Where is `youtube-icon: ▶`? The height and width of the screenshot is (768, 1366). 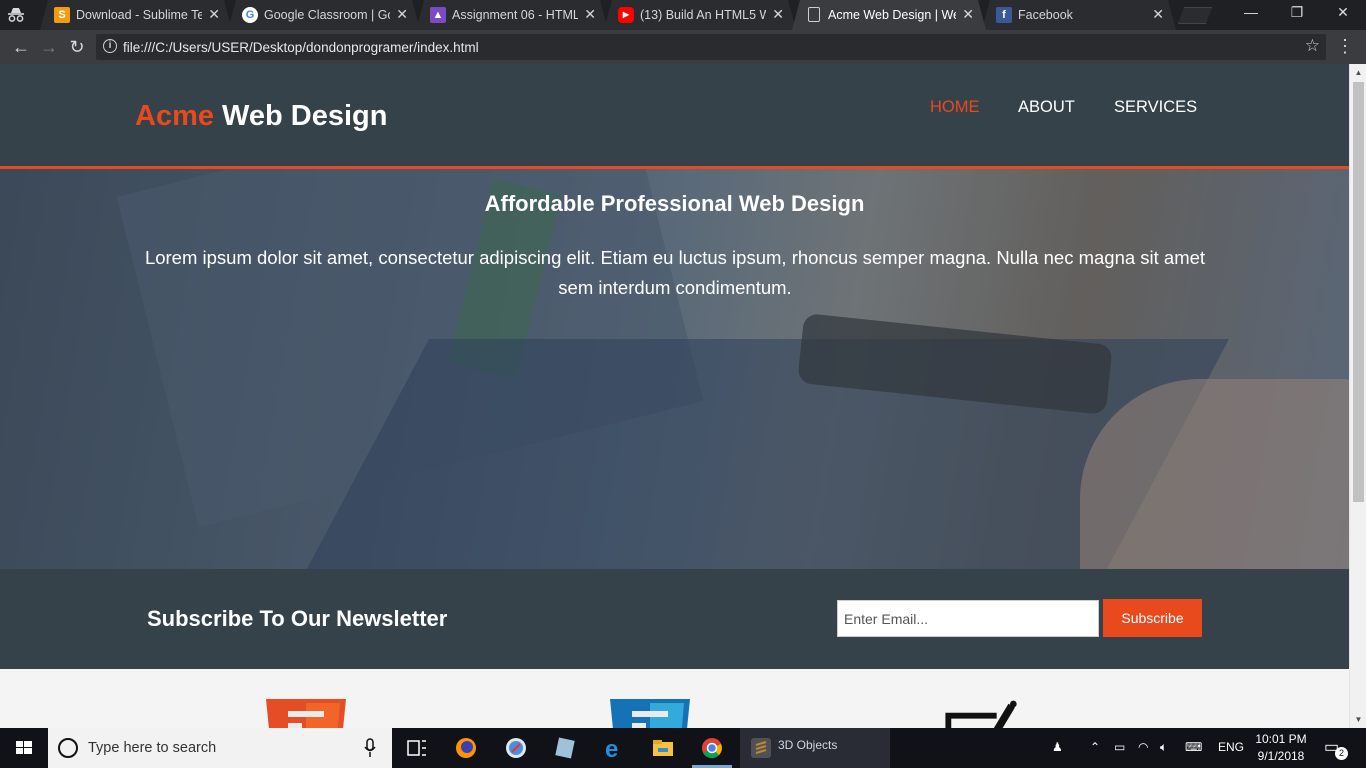
youtube-icon: ▶ is located at coordinates (626, 15).